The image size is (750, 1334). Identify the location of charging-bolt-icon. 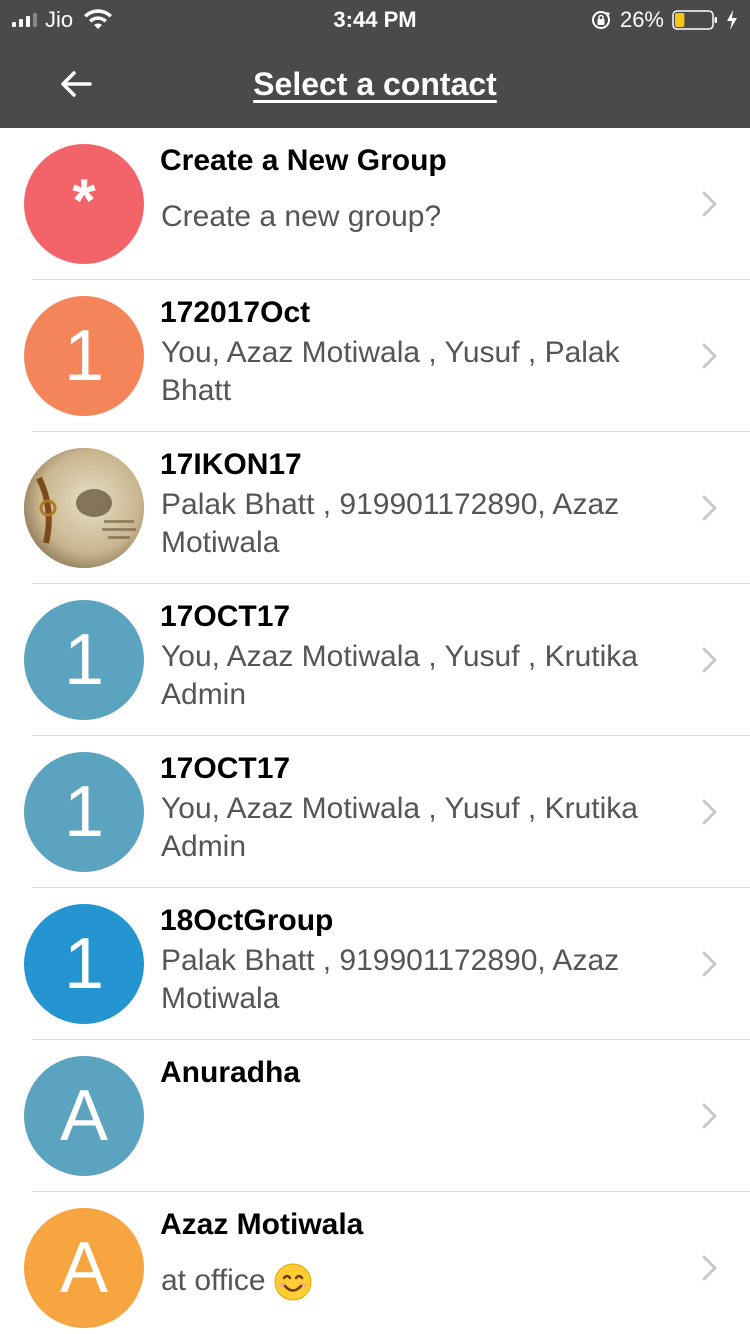
(732, 20).